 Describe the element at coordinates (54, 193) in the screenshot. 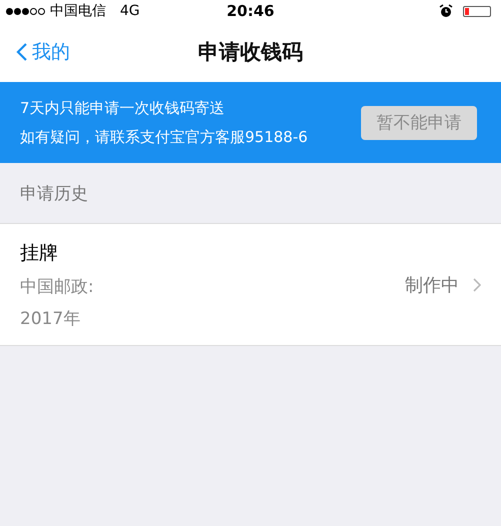

I see `section-header: 申请历史` at that location.